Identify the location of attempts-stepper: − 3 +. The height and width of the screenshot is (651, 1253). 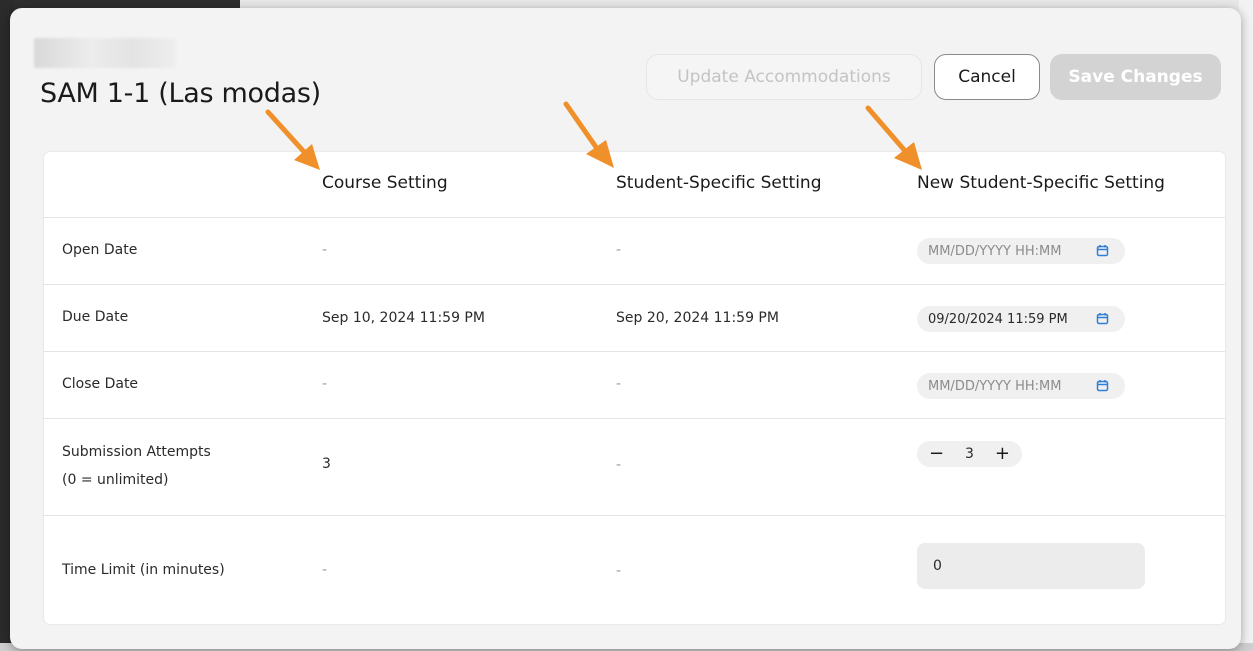
(969, 454).